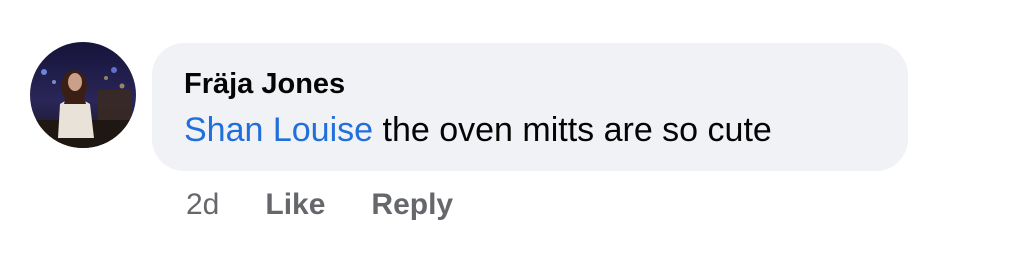 Image resolution: width=1024 pixels, height=275 pixels. Describe the element at coordinates (412, 205) in the screenshot. I see `reply-button: Reply` at that location.